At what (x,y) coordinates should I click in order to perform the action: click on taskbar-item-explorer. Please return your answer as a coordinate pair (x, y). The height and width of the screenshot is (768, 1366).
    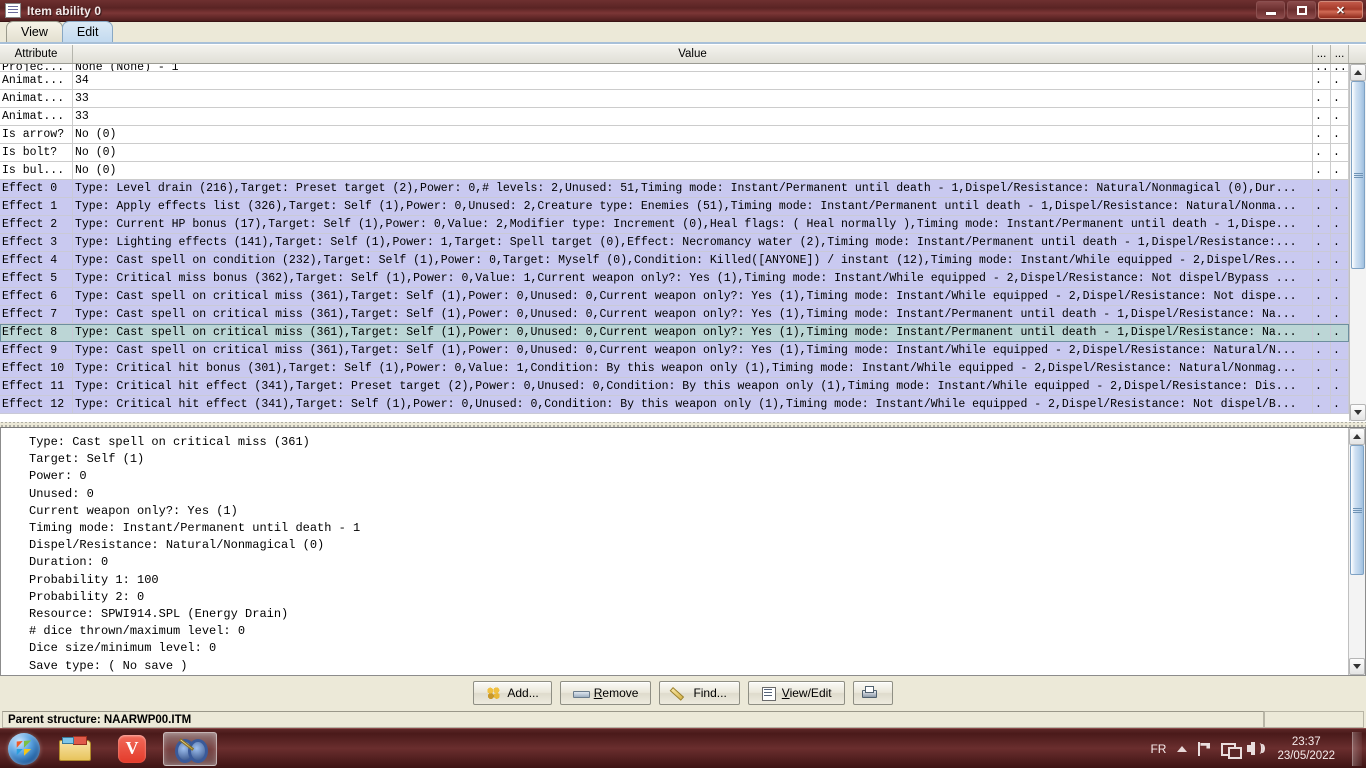
    Looking at the image, I should click on (74, 749).